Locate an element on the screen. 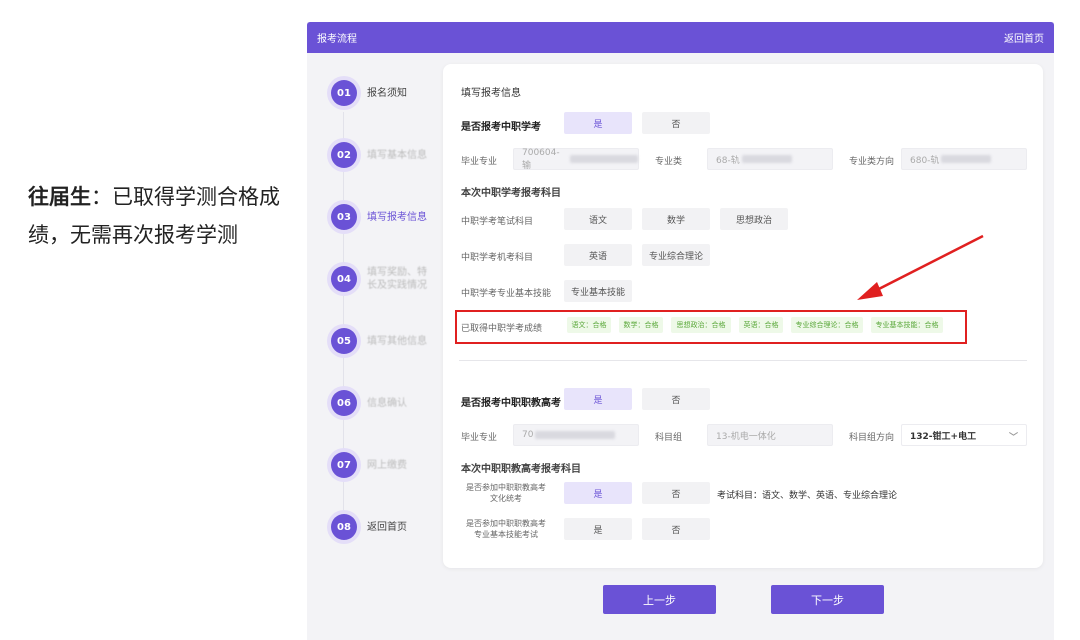 This screenshot has width=1080, height=640. category-field: 68-轨 is located at coordinates (770, 159).